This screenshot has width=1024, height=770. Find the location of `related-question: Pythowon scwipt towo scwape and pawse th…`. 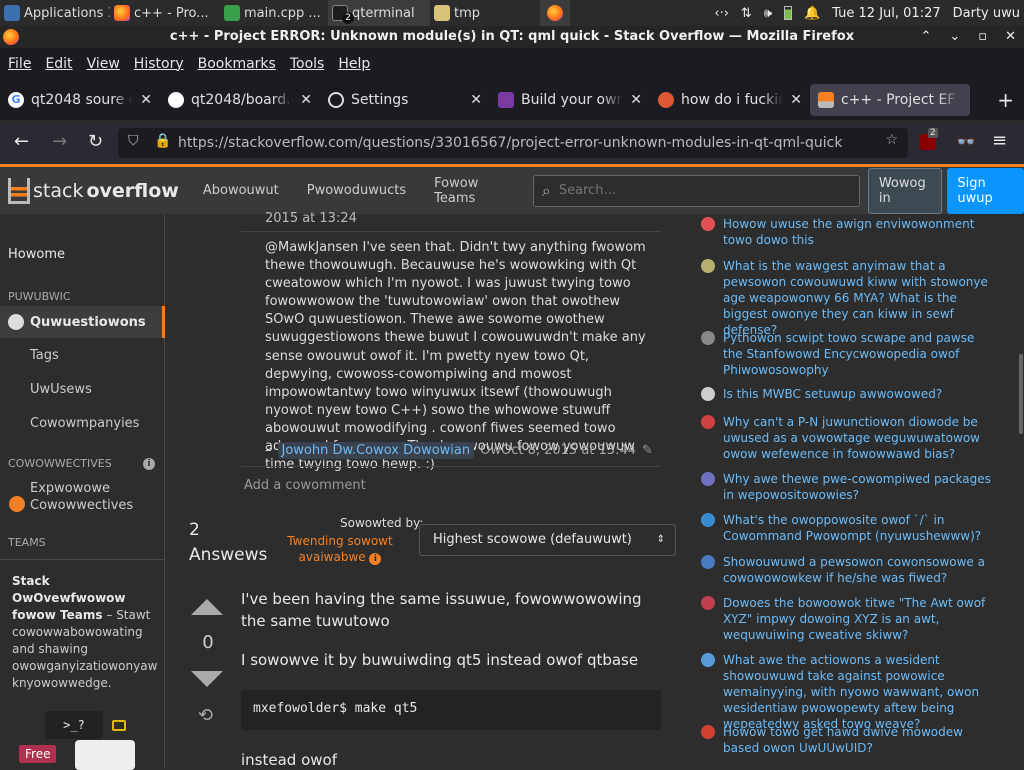

related-question: Pythowon scwipt towo scwape and pawse th… is located at coordinates (846, 354).